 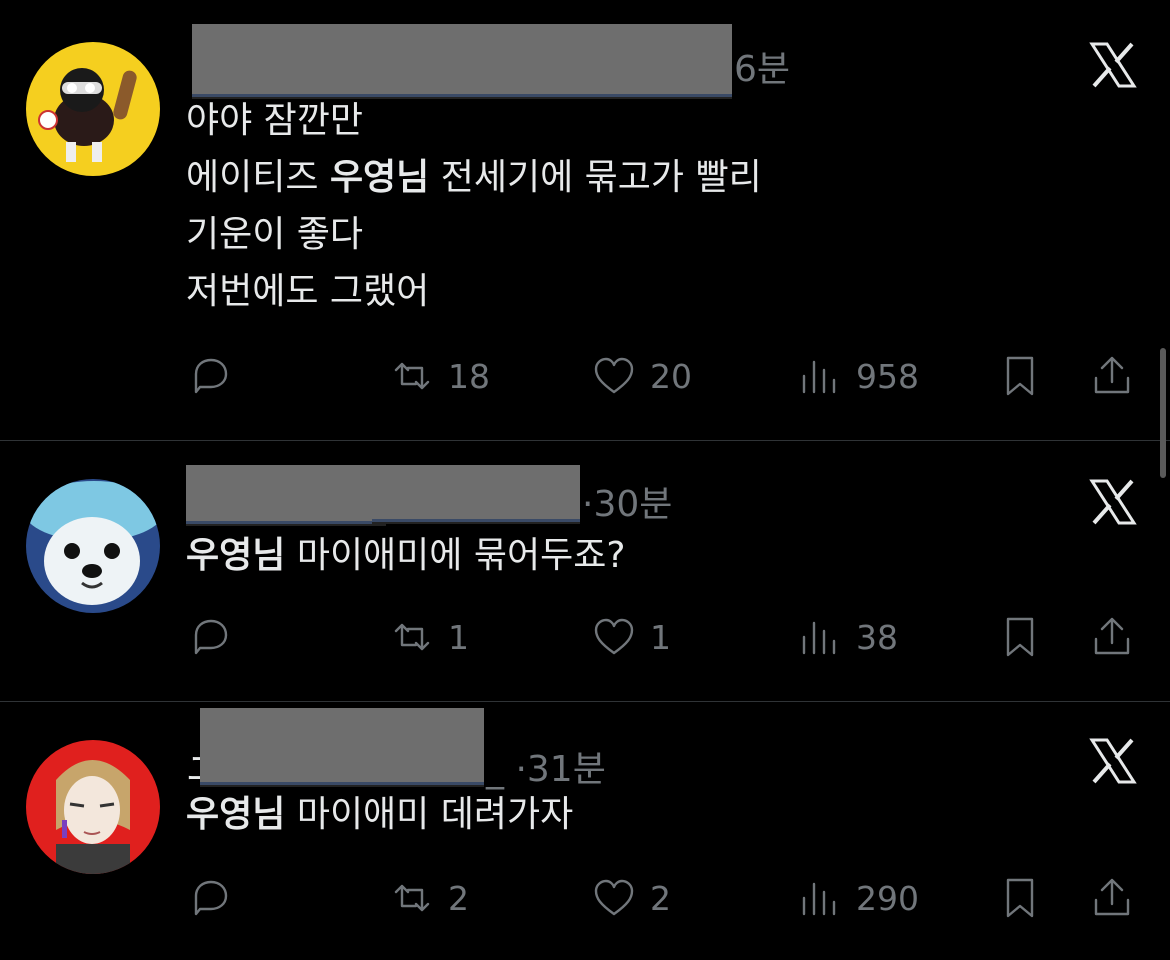 I want to click on like-button: 20, so click(x=641, y=376).